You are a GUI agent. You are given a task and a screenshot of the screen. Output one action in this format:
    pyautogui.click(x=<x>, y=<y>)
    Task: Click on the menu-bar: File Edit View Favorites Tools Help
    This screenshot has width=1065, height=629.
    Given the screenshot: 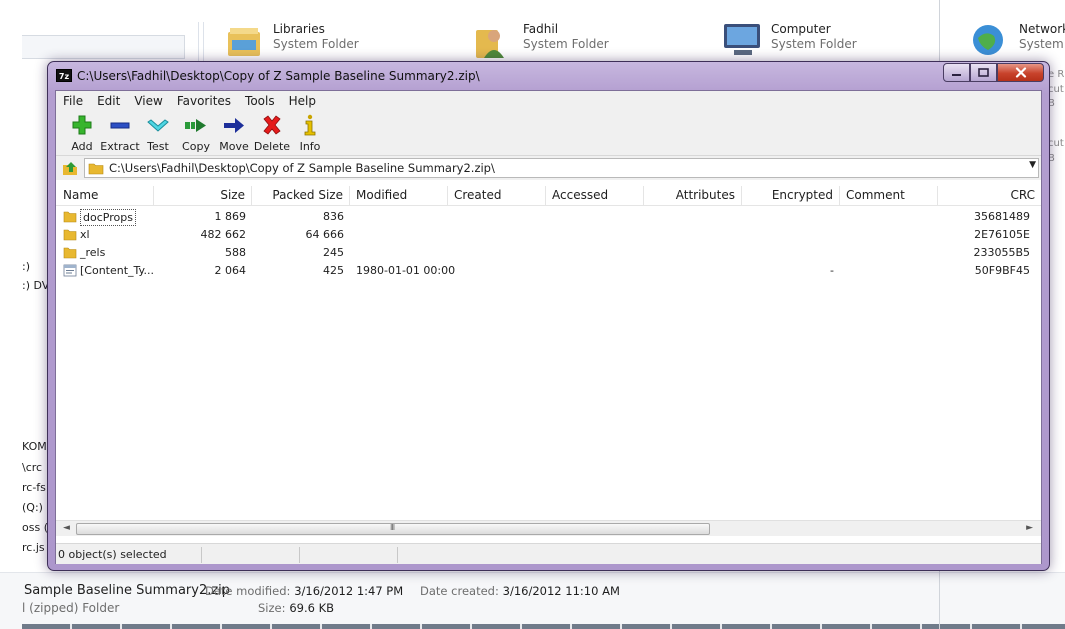 What is the action you would take?
    pyautogui.click(x=548, y=100)
    